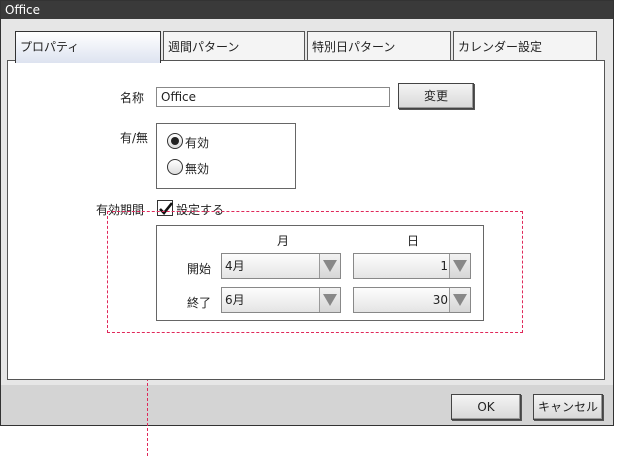  What do you see at coordinates (379, 46) in the screenshot?
I see `tab-special-day-pattern: 特別日パターン` at bounding box center [379, 46].